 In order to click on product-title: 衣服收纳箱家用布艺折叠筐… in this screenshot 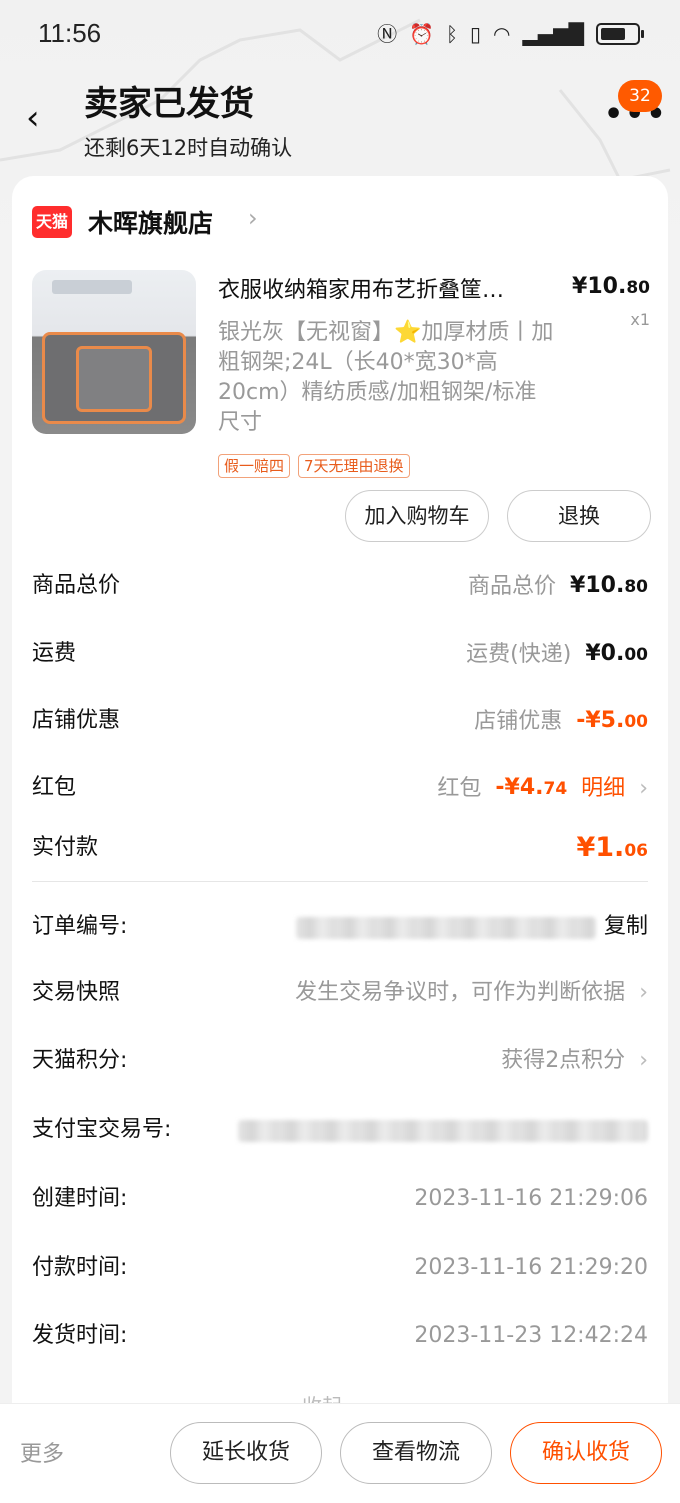, I will do `click(388, 288)`.